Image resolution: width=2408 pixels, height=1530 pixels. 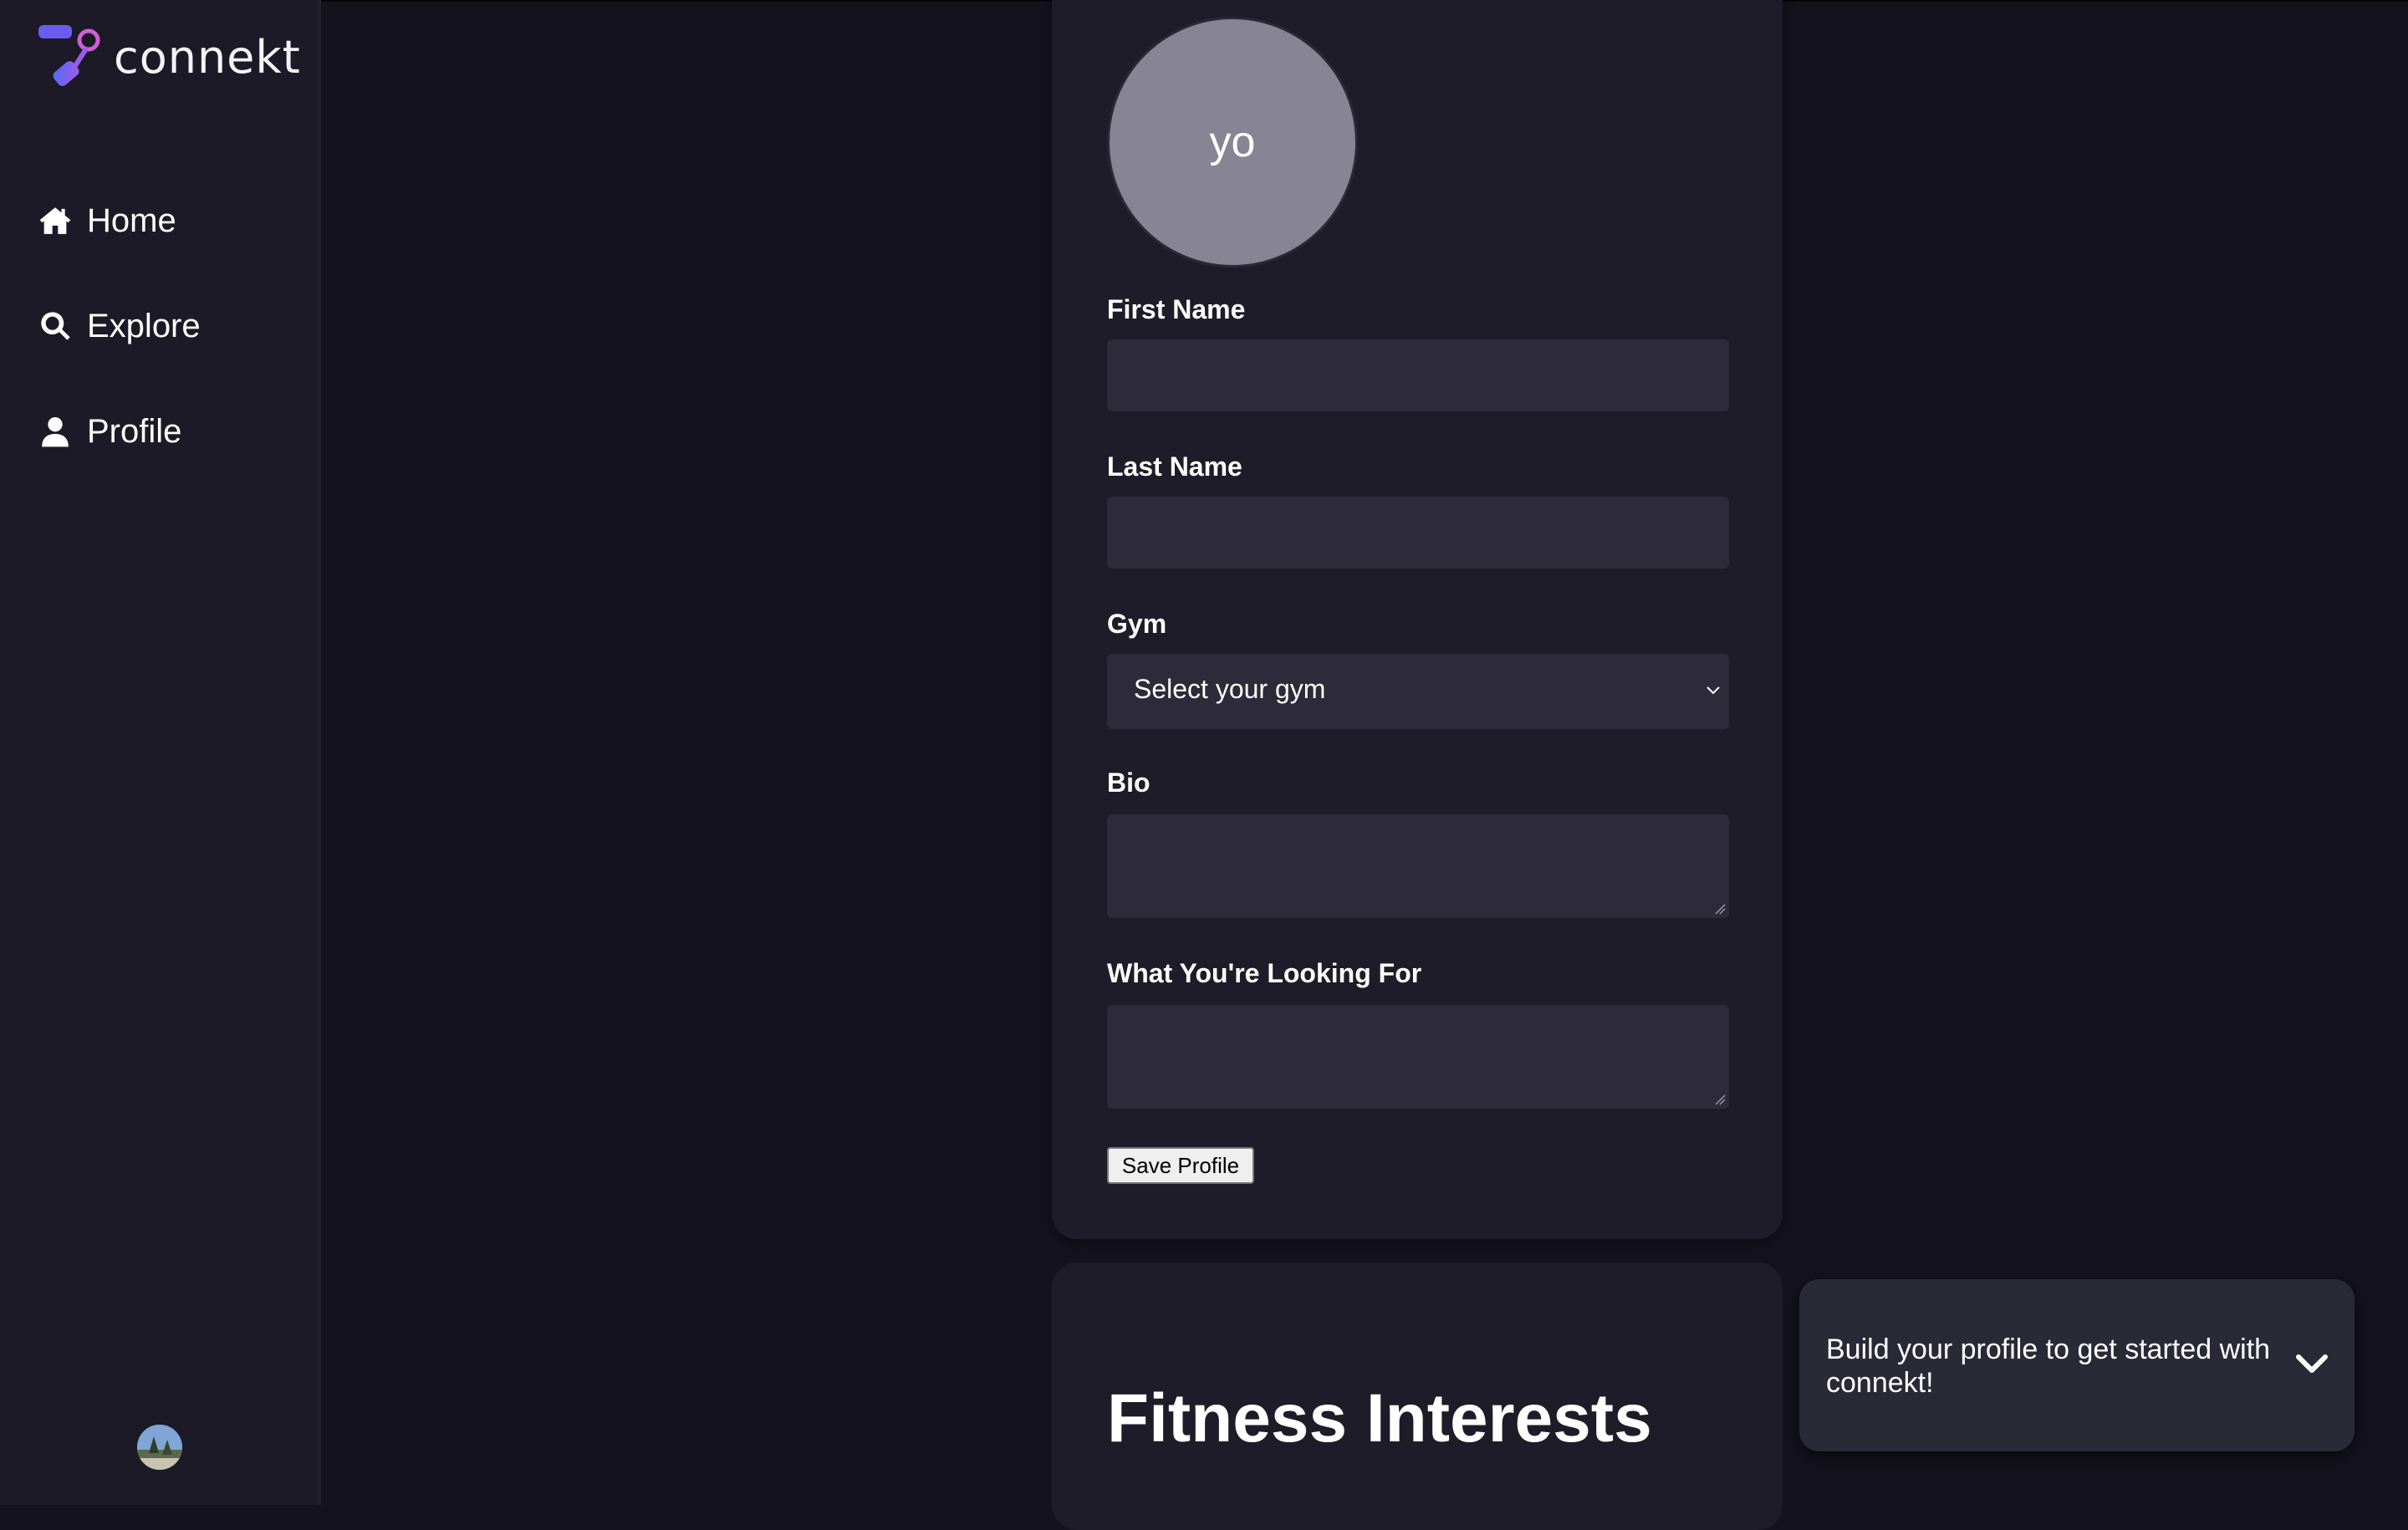 I want to click on logo: connekt, so click(x=169, y=56).